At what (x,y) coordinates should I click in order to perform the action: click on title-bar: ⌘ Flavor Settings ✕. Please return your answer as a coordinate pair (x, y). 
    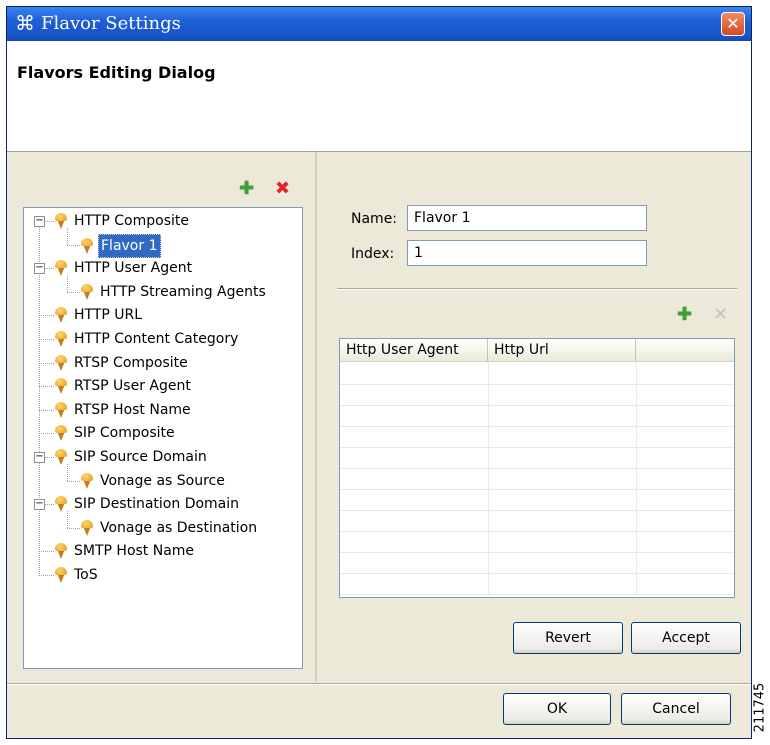
    Looking at the image, I should click on (379, 24).